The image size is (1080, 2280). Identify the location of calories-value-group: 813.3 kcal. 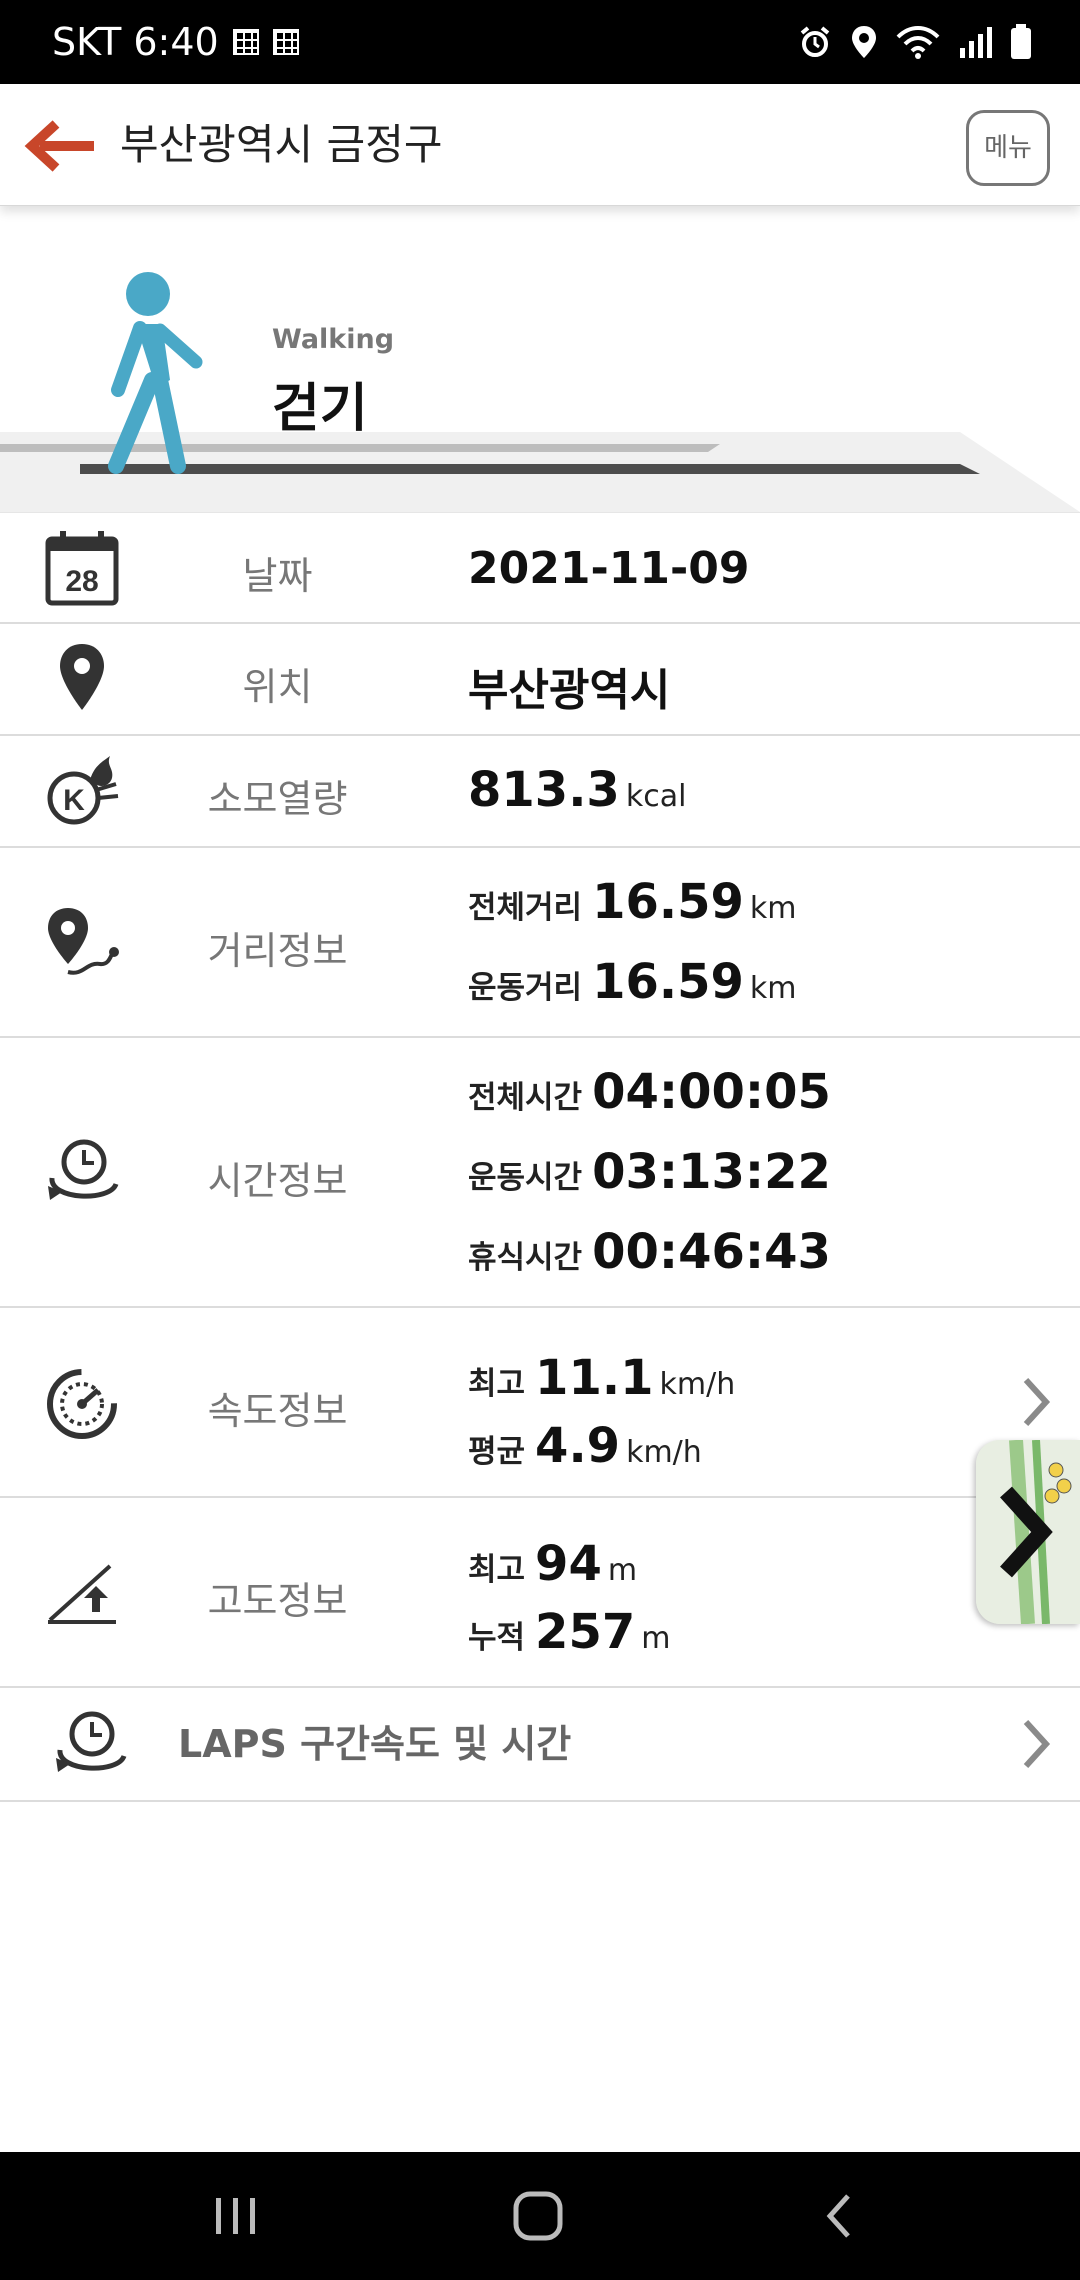
(577, 790).